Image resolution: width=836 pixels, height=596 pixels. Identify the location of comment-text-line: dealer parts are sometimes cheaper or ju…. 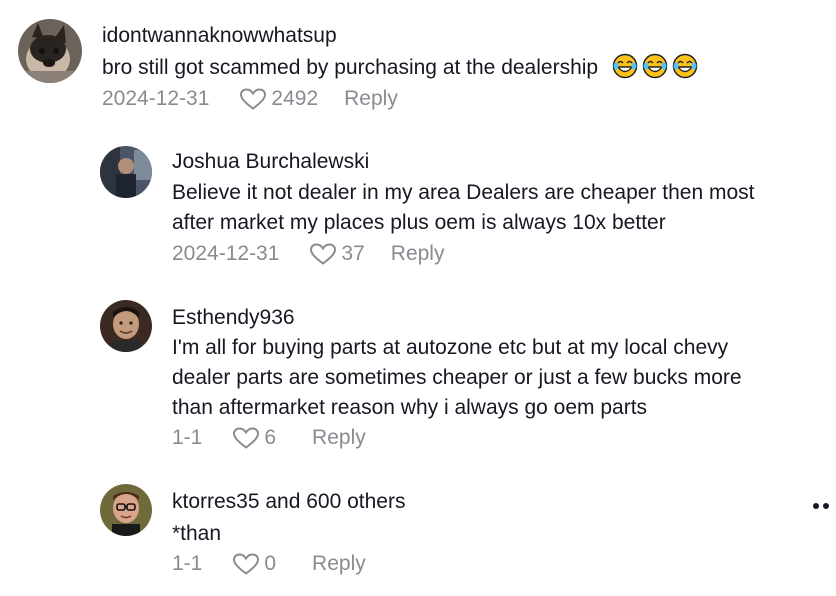
(457, 377).